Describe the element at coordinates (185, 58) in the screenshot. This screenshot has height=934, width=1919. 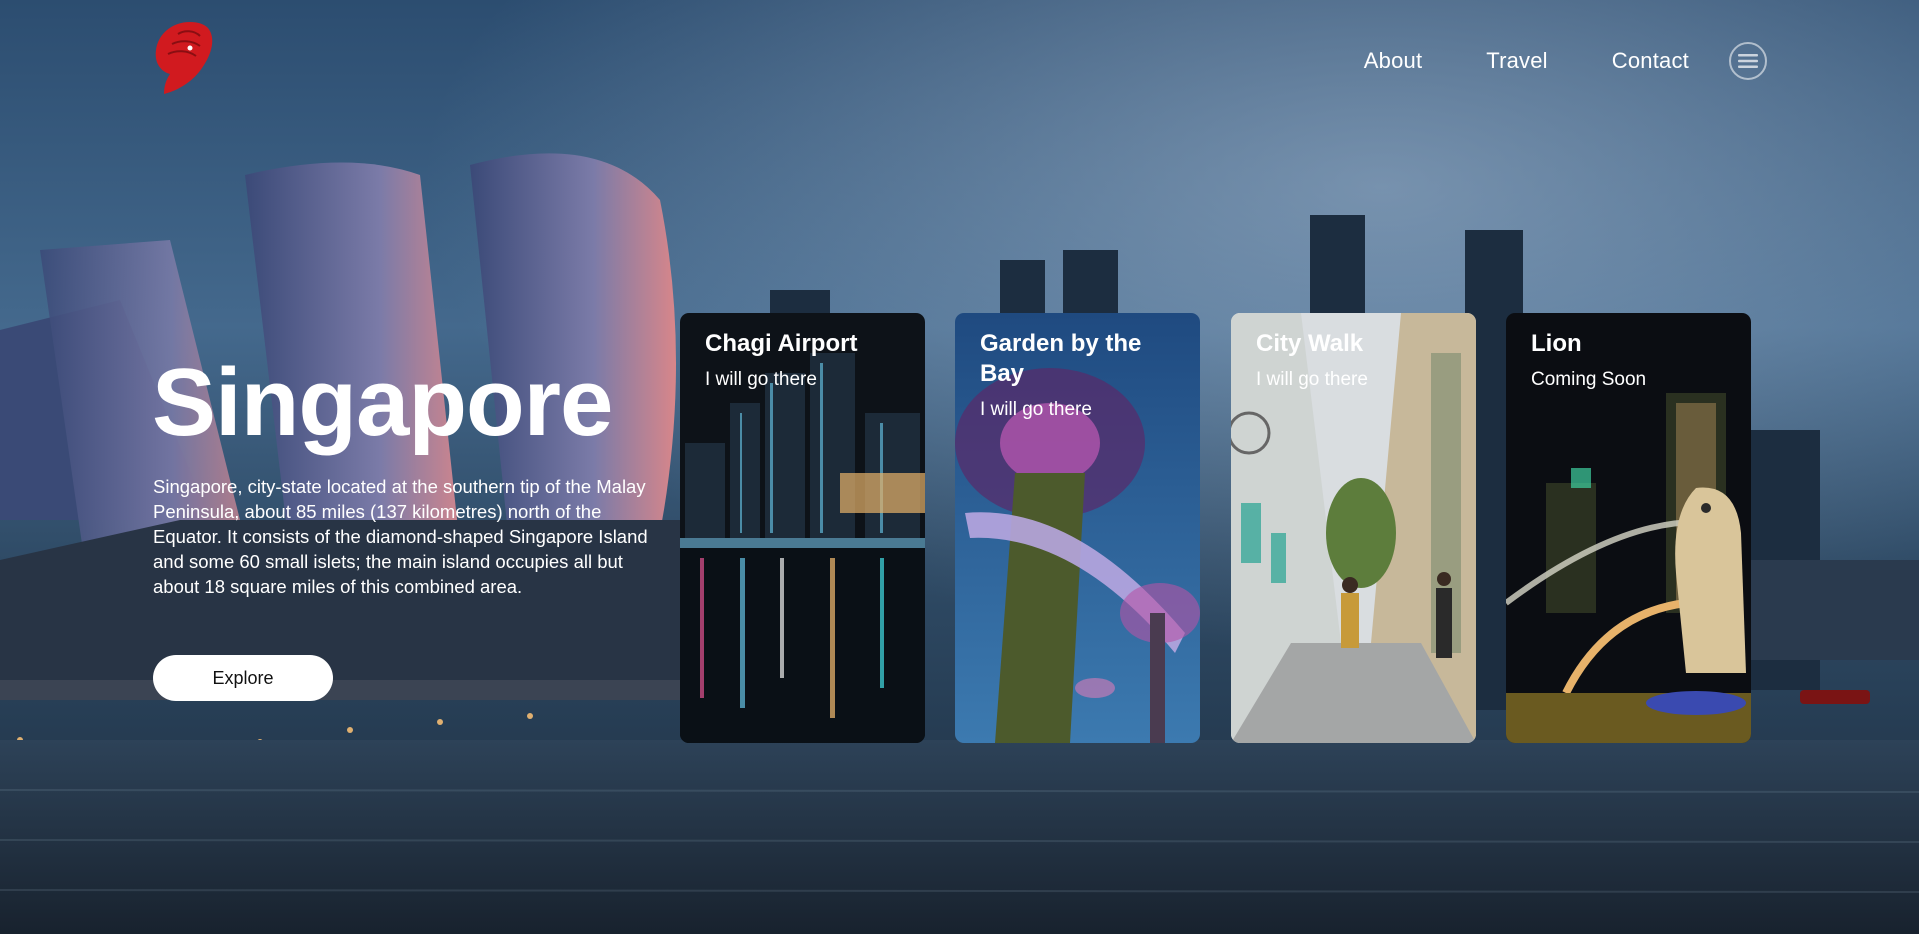
I see `merlion-logo` at that location.